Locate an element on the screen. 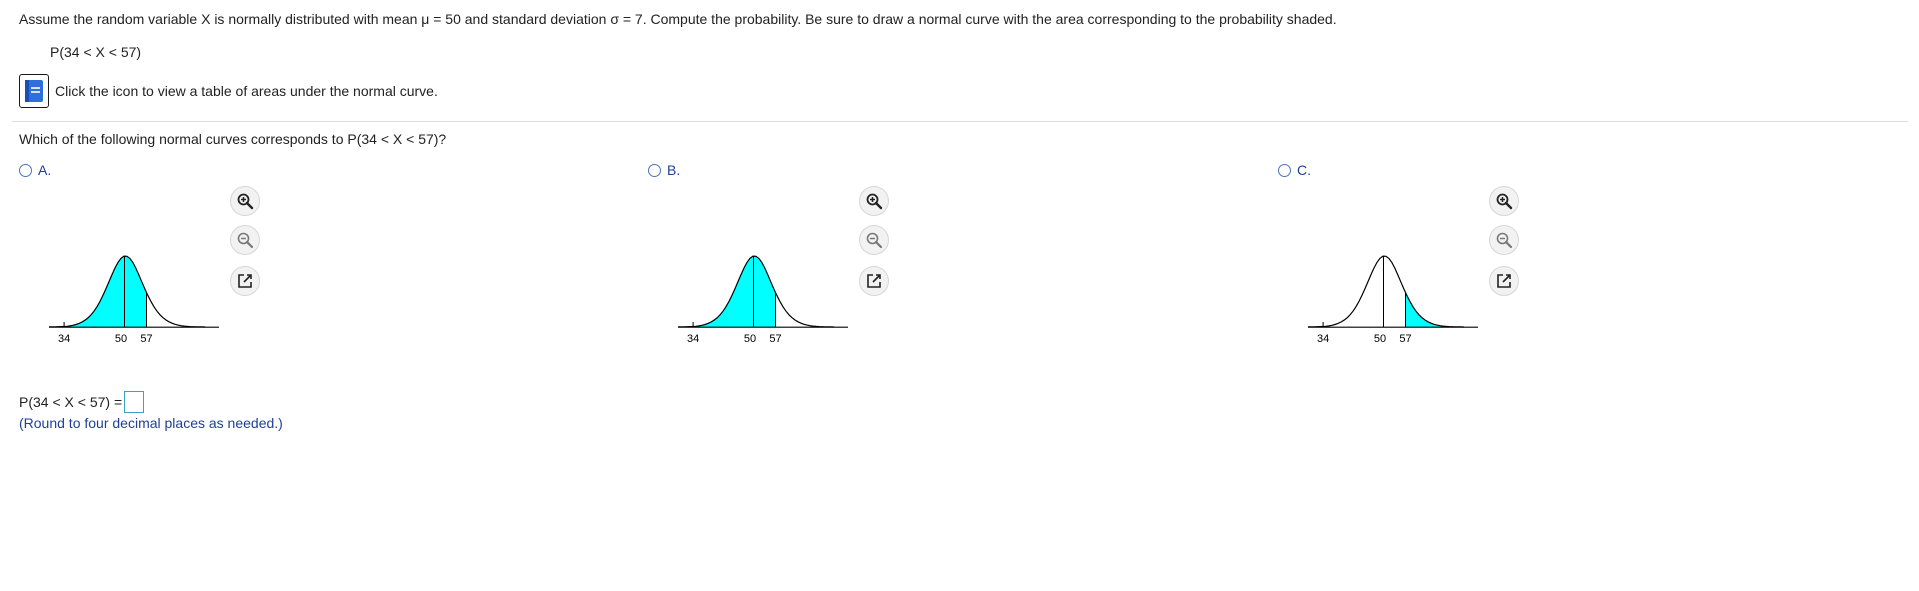 This screenshot has height=591, width=1919. option-a-zoom-in-button is located at coordinates (245, 201).